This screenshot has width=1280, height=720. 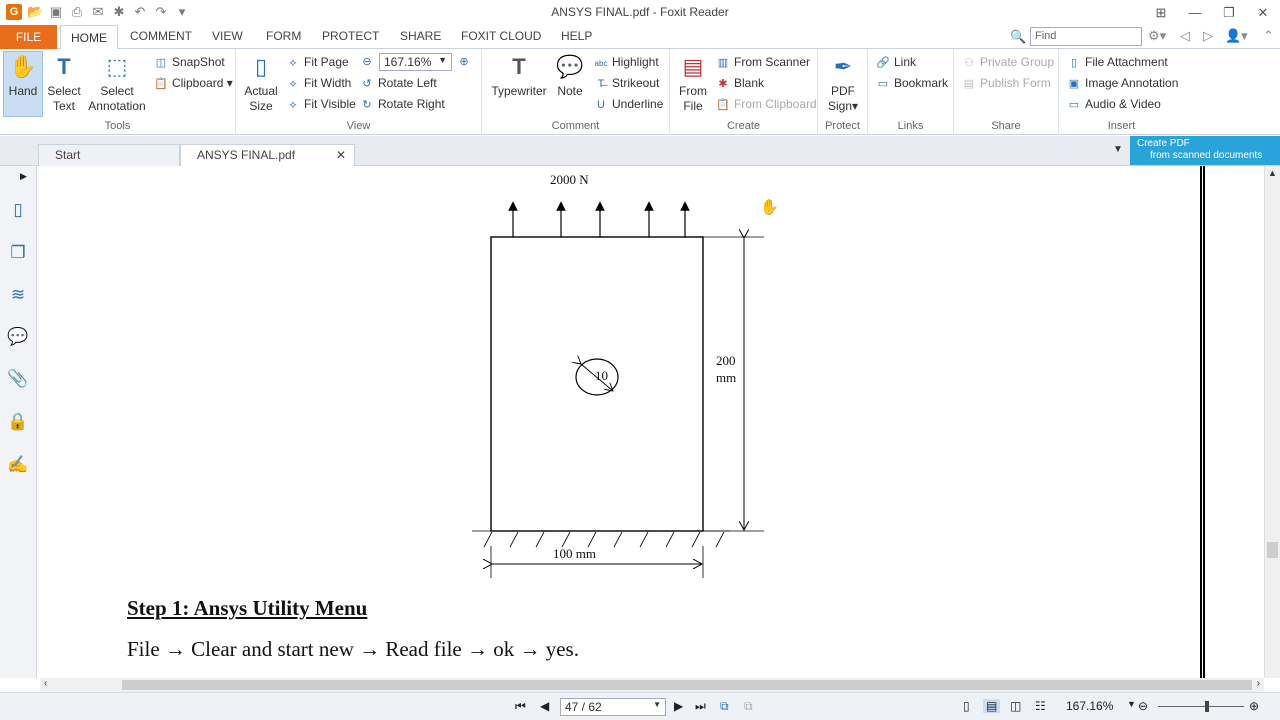 I want to click on back-icon: ◁, so click(x=1185, y=36).